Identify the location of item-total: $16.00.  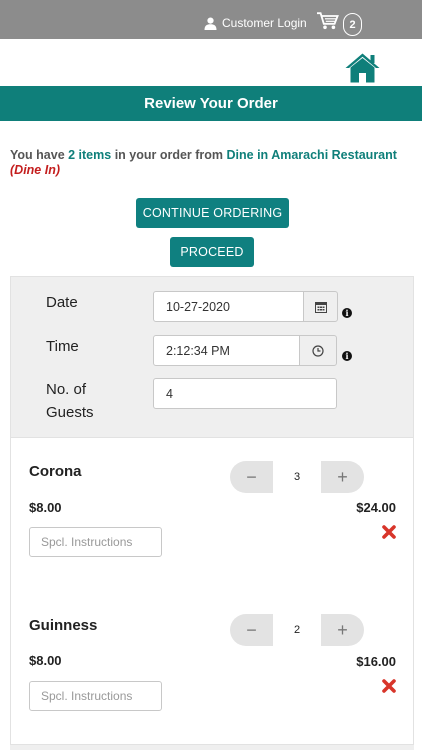
(376, 661).